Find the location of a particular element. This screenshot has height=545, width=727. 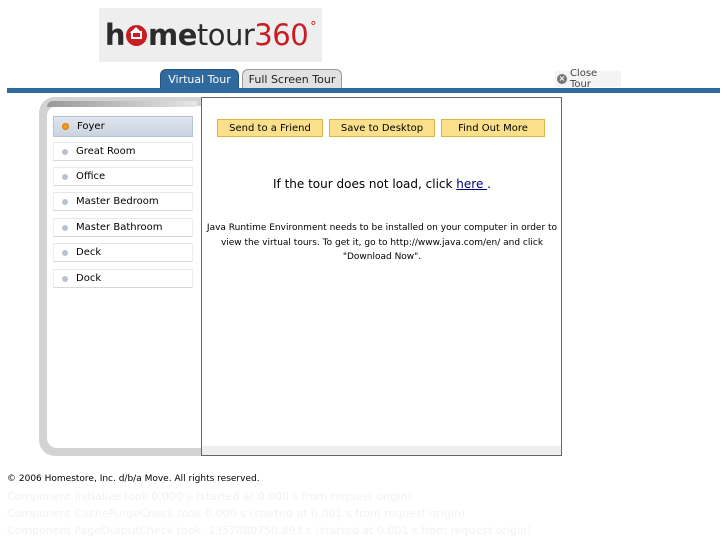

room-item-label: Deck is located at coordinates (89, 252).